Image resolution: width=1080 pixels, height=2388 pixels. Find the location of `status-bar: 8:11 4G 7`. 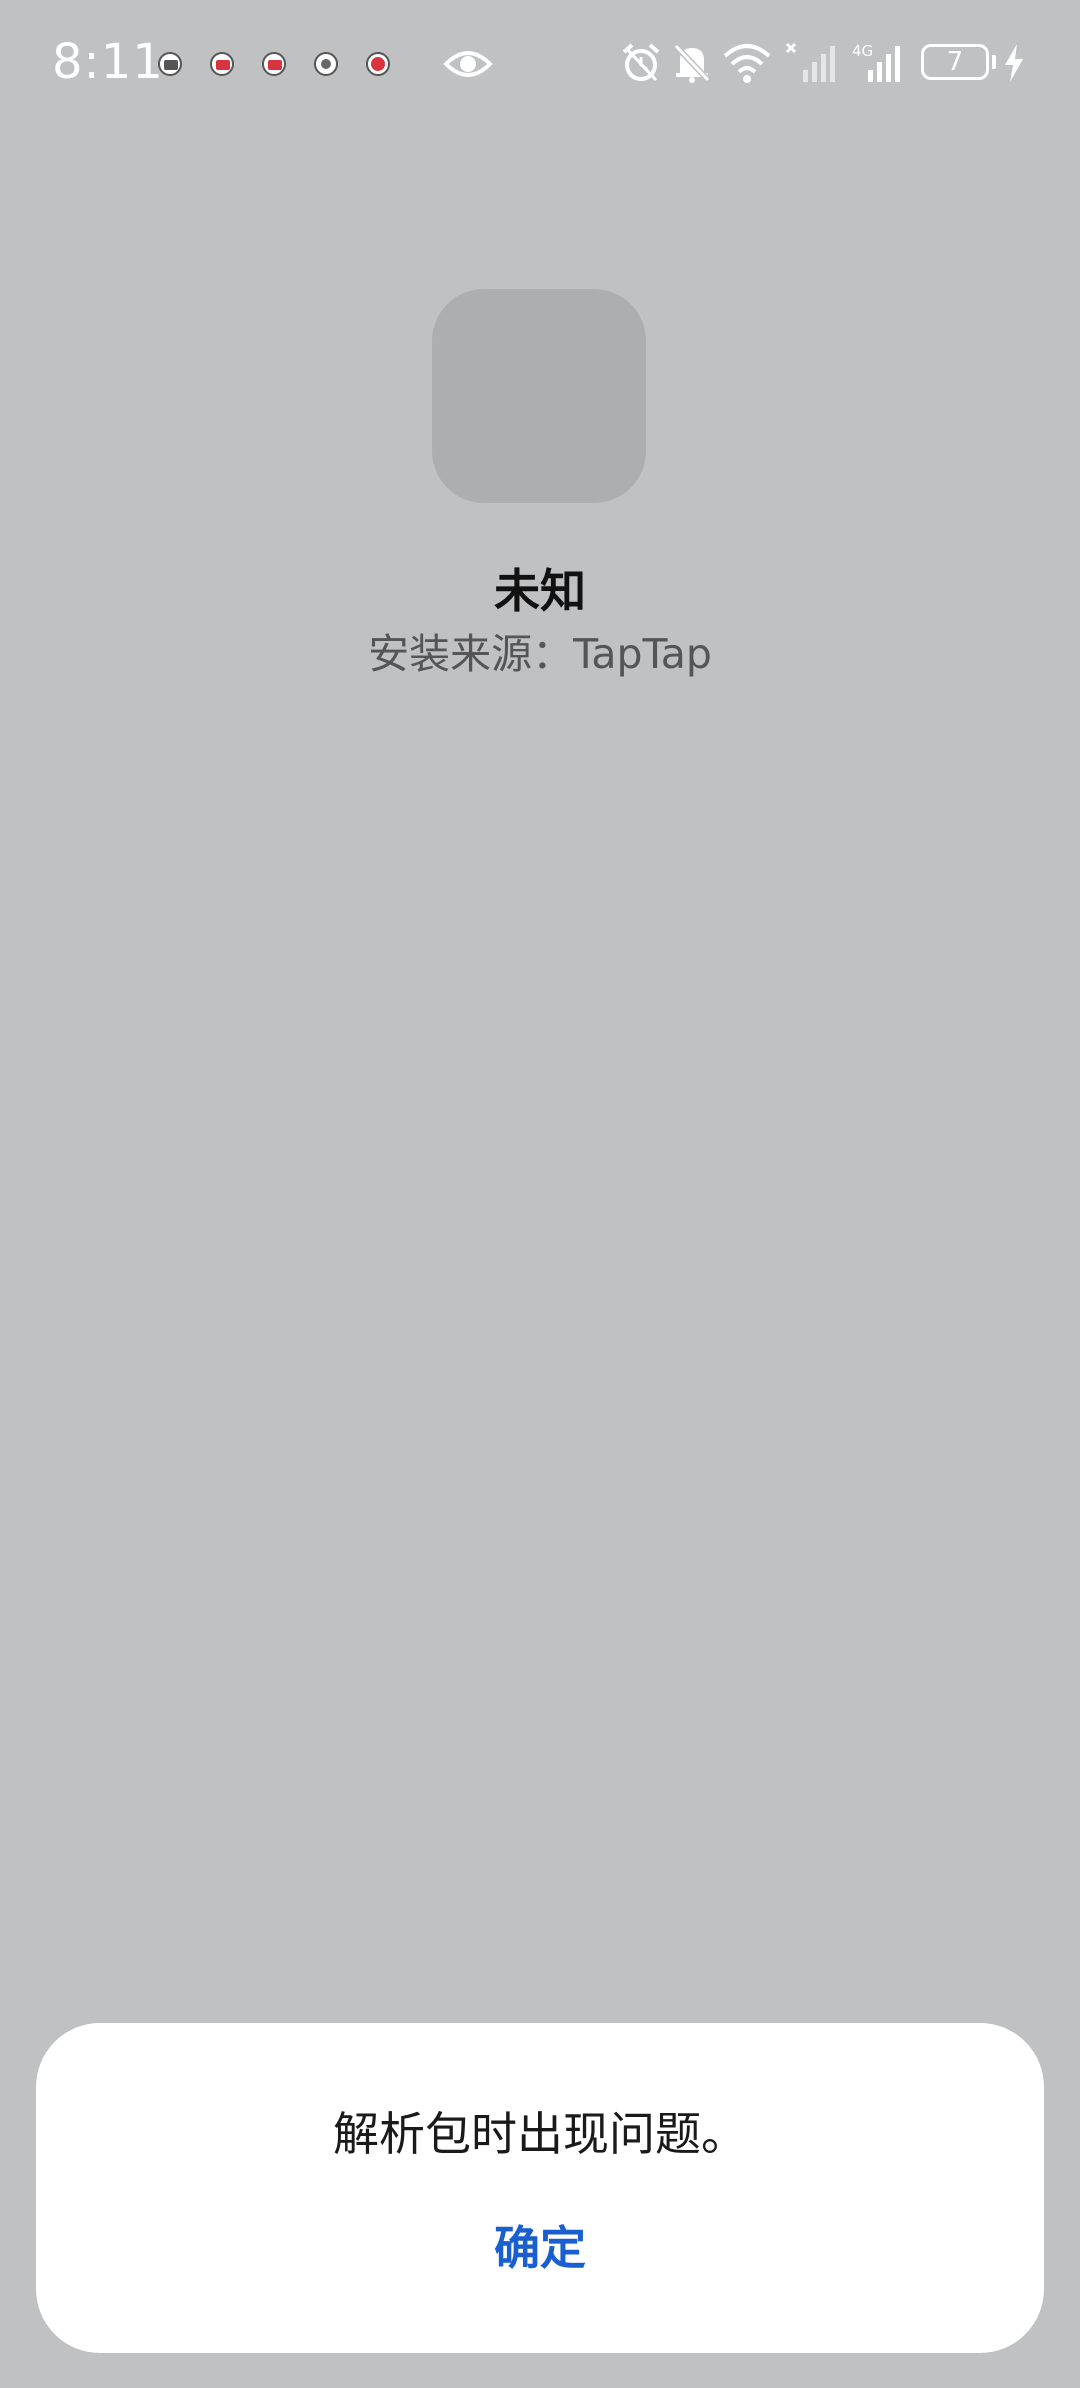

status-bar: 8:11 4G 7 is located at coordinates (540, 65).